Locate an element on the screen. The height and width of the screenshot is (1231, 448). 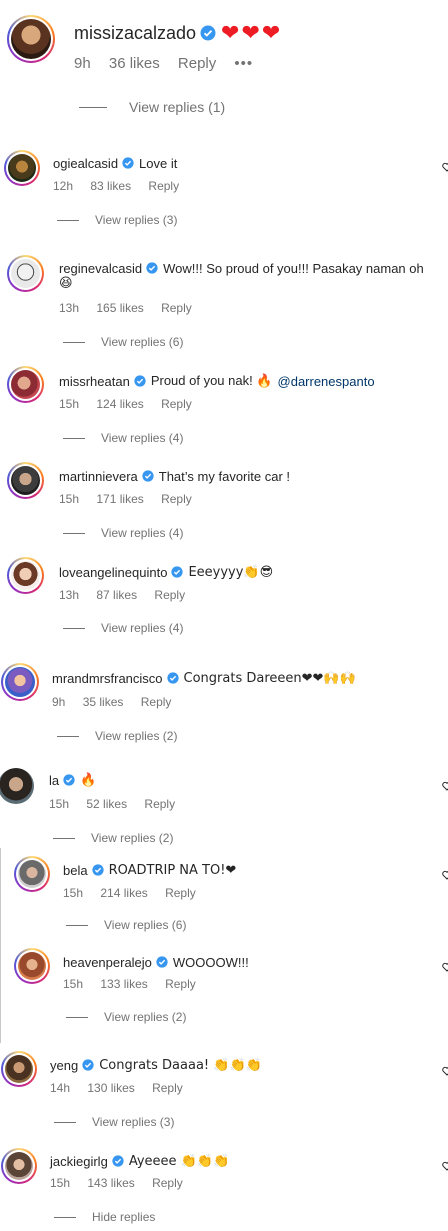
username: reginevalcasid is located at coordinates (100, 268).